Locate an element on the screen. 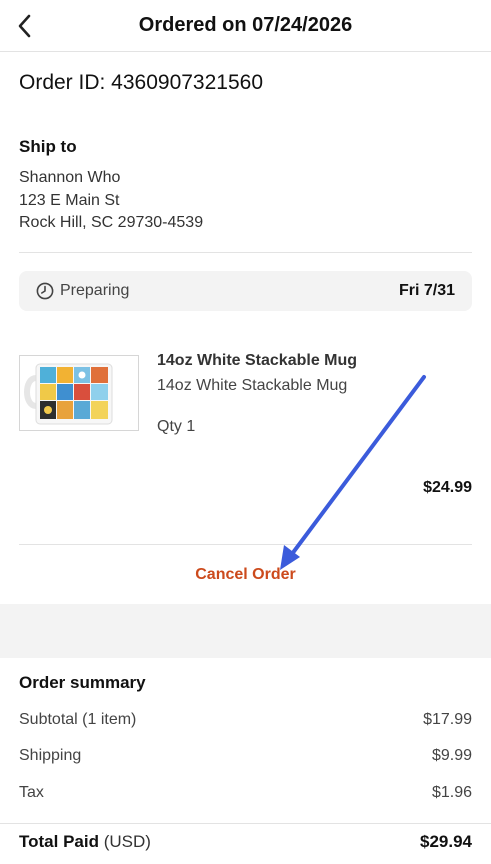 The image size is (491, 864). status-label: Preparing is located at coordinates (95, 290).